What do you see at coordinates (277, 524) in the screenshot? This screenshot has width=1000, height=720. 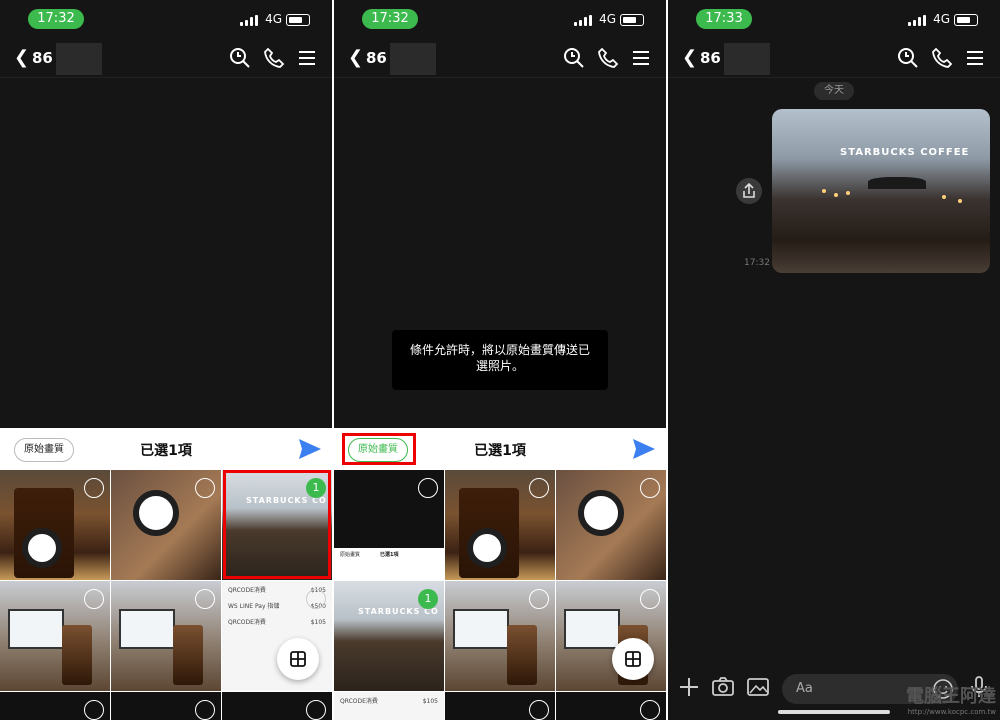 I see `highlight-frame` at bounding box center [277, 524].